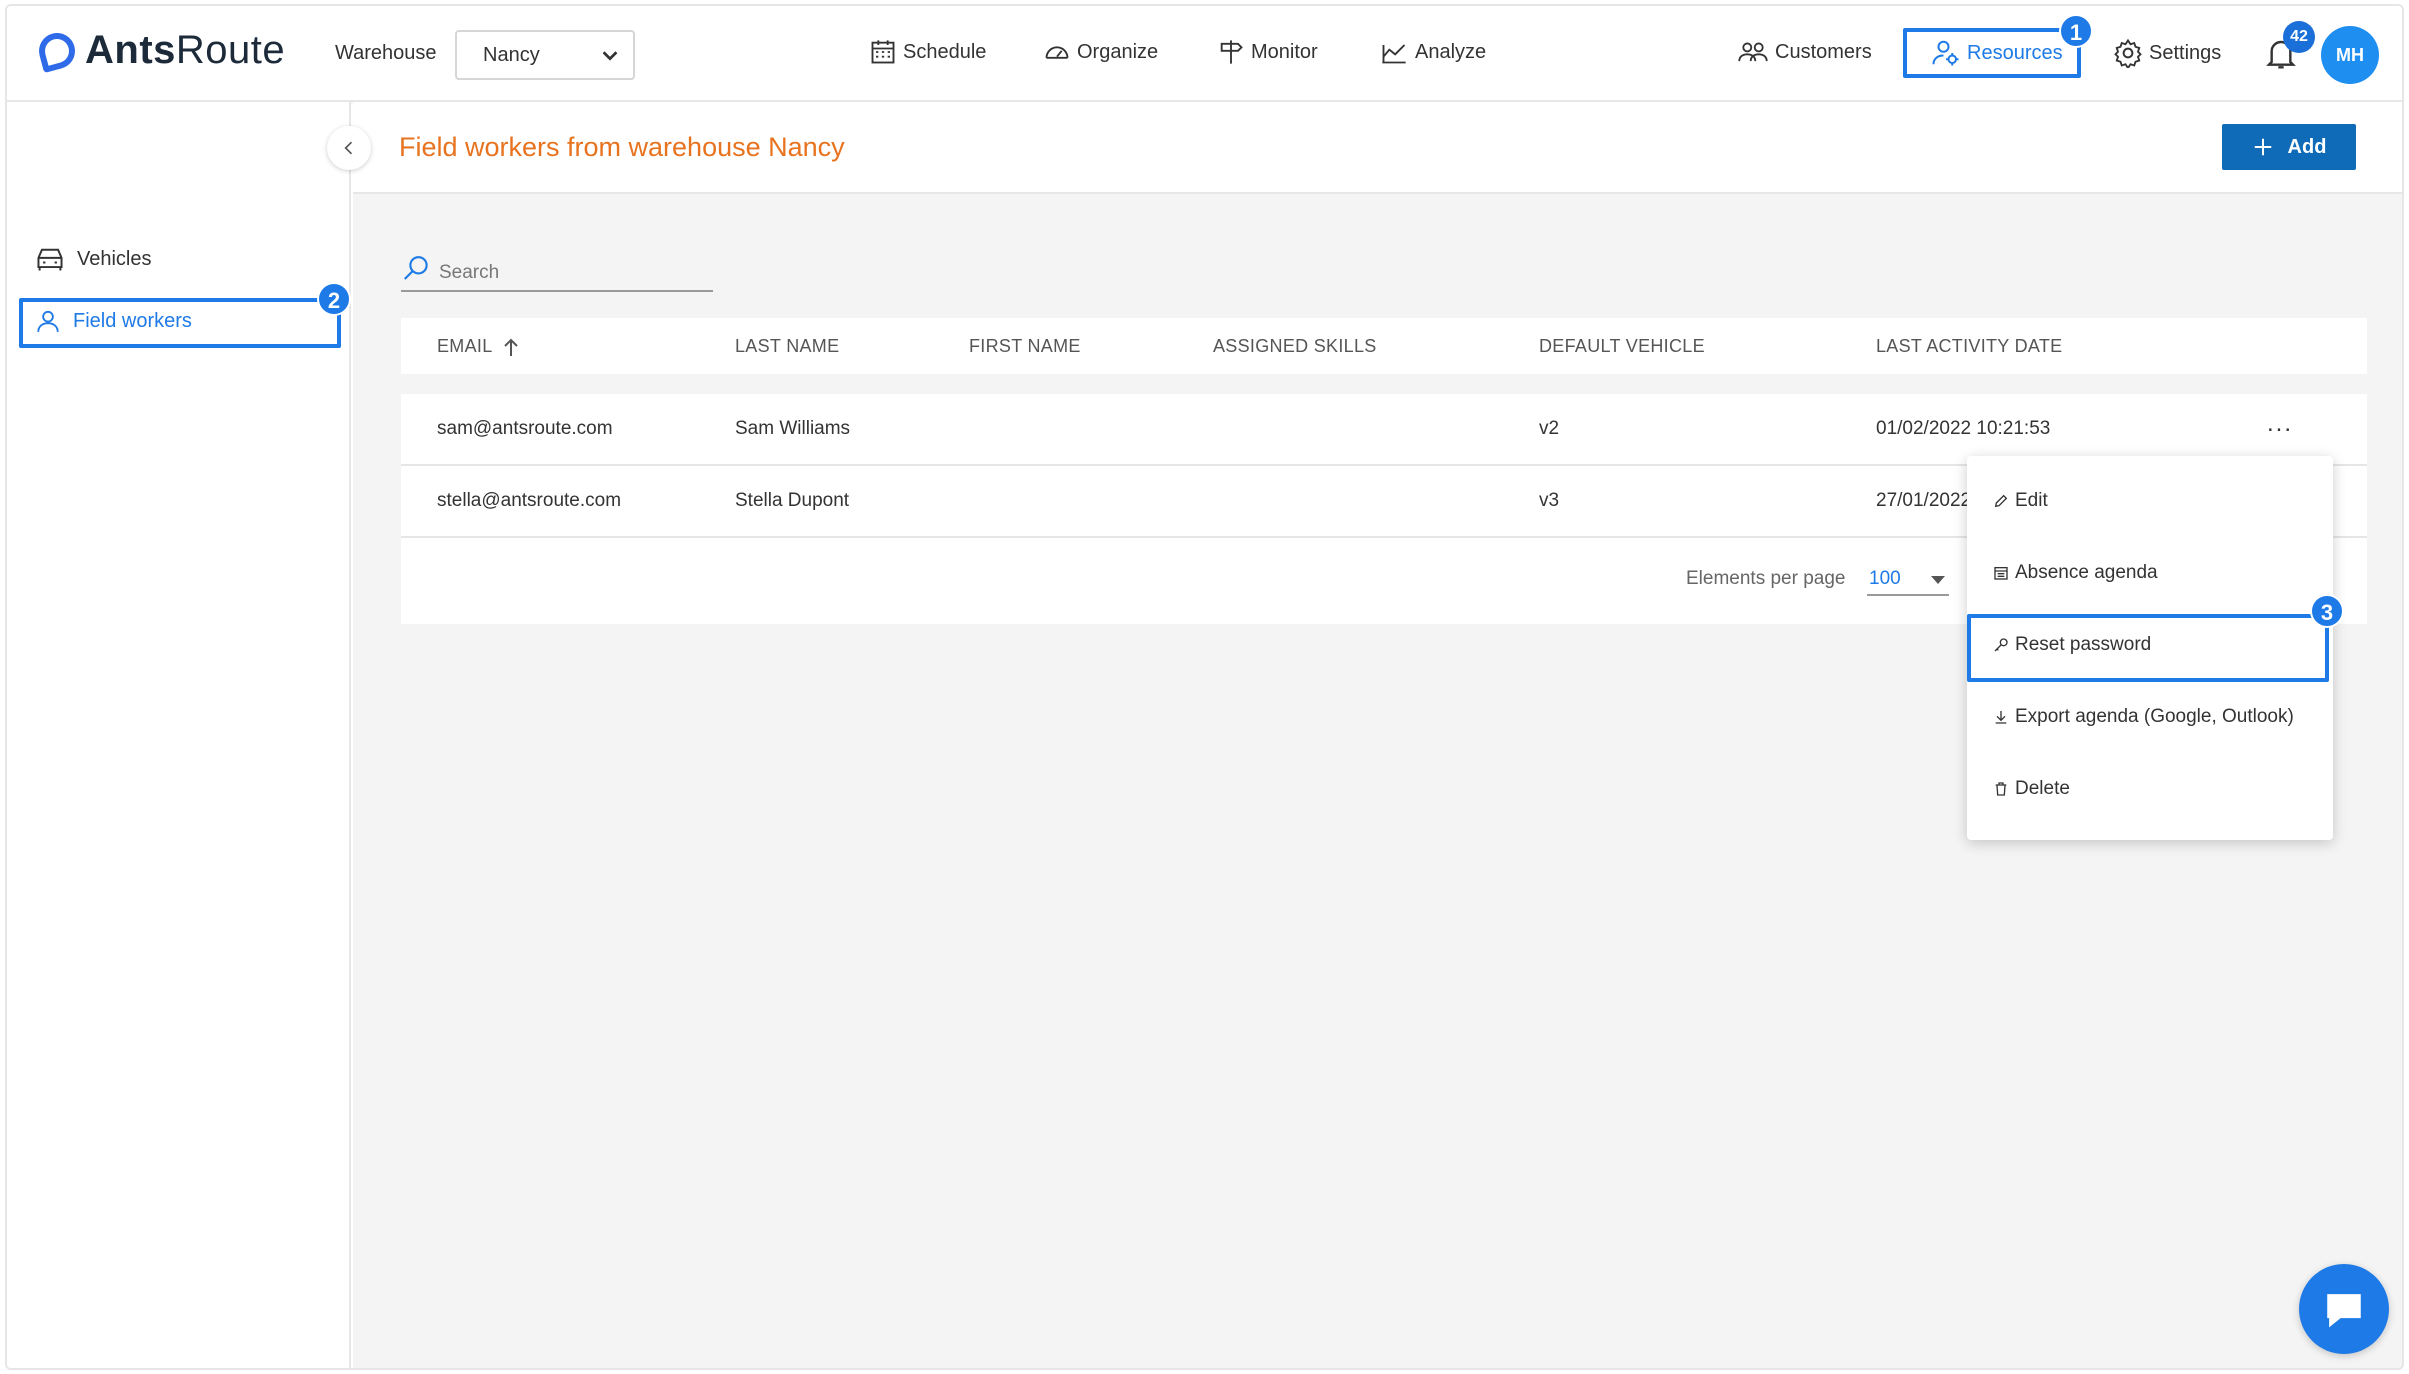 The image size is (2409, 1374). What do you see at coordinates (478, 346) in the screenshot?
I see `column-email: EMAIL` at bounding box center [478, 346].